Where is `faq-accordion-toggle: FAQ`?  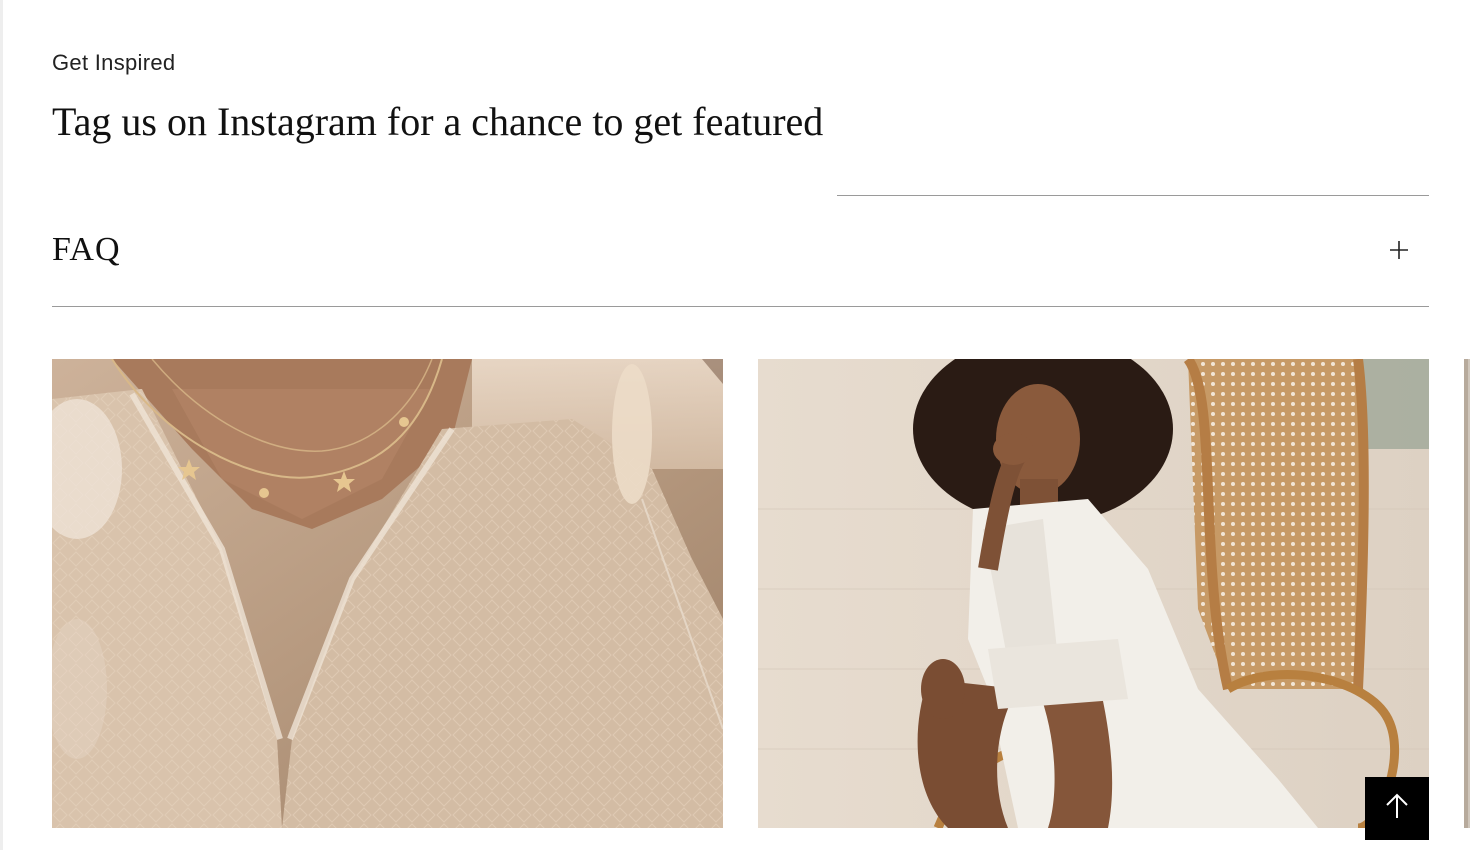
faq-accordion-toggle: FAQ is located at coordinates (740, 251).